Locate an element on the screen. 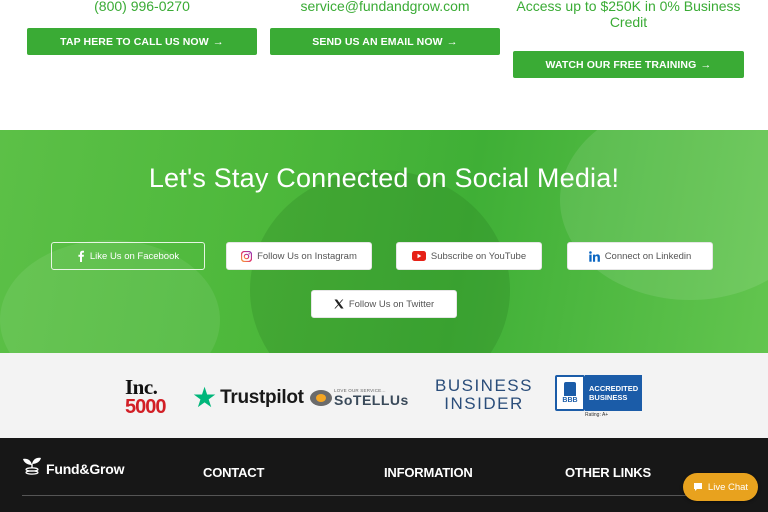 The image size is (768, 512). email-column: service@fundandgrow.com is located at coordinates (385, 8).